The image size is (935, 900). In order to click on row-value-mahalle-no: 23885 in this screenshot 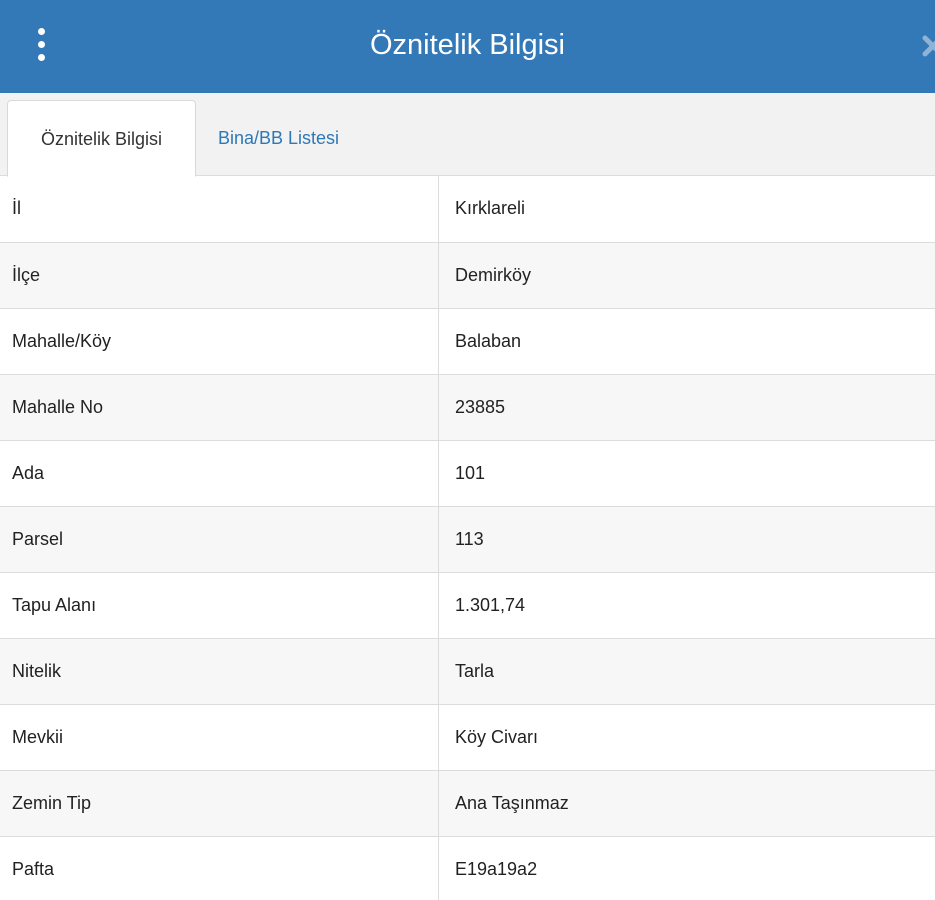, I will do `click(480, 406)`.